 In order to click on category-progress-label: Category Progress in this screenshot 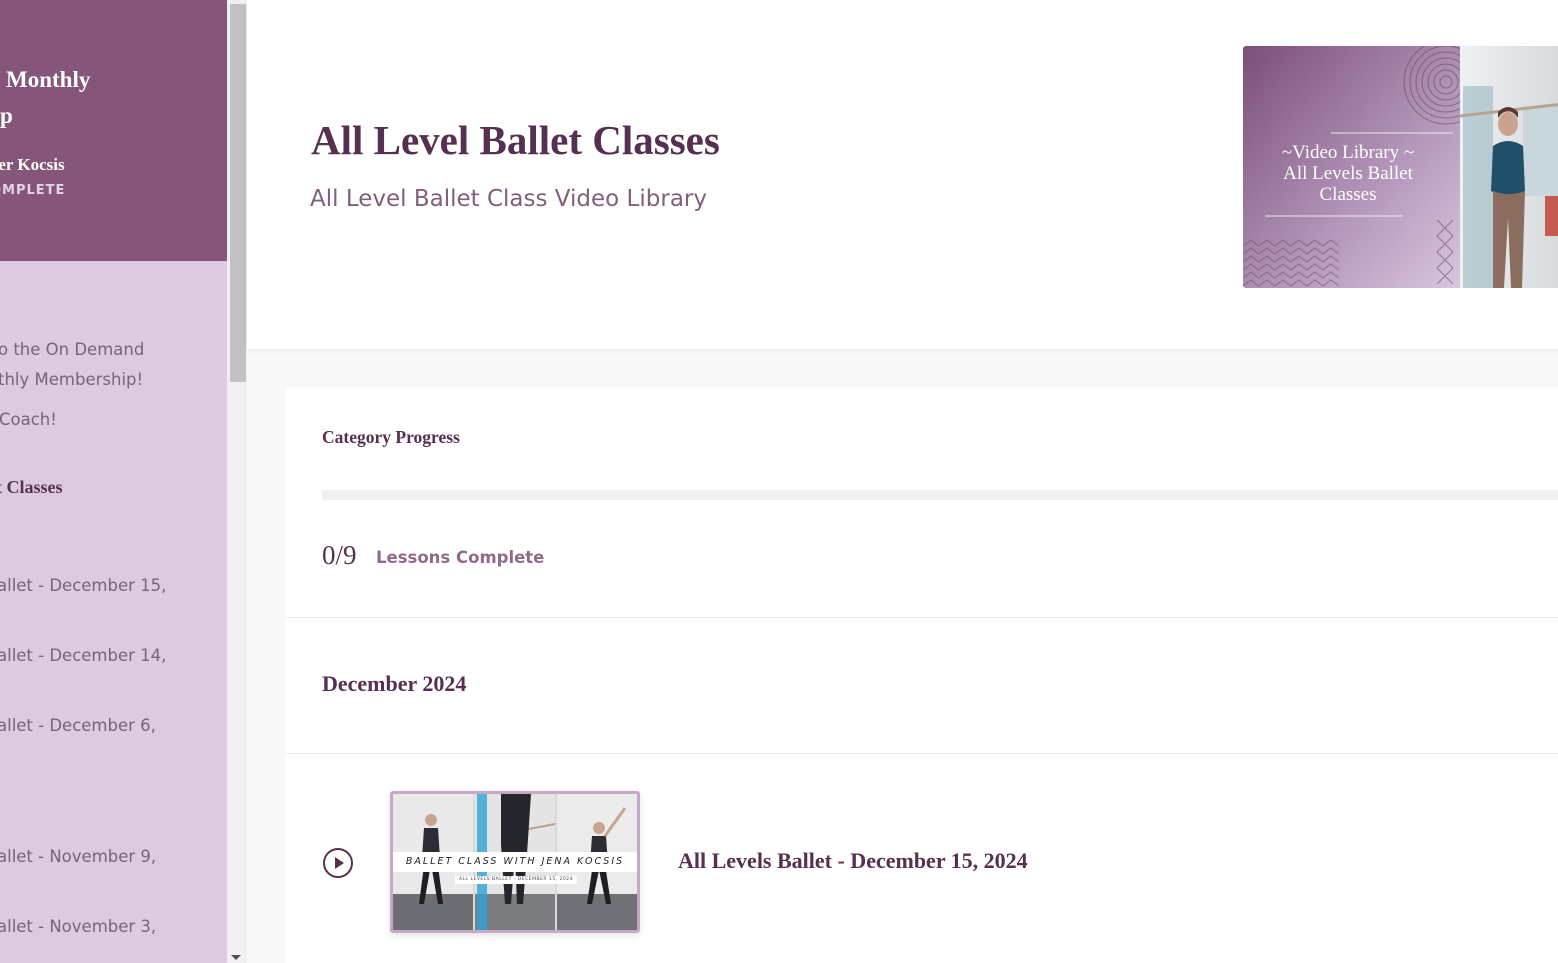, I will do `click(391, 437)`.